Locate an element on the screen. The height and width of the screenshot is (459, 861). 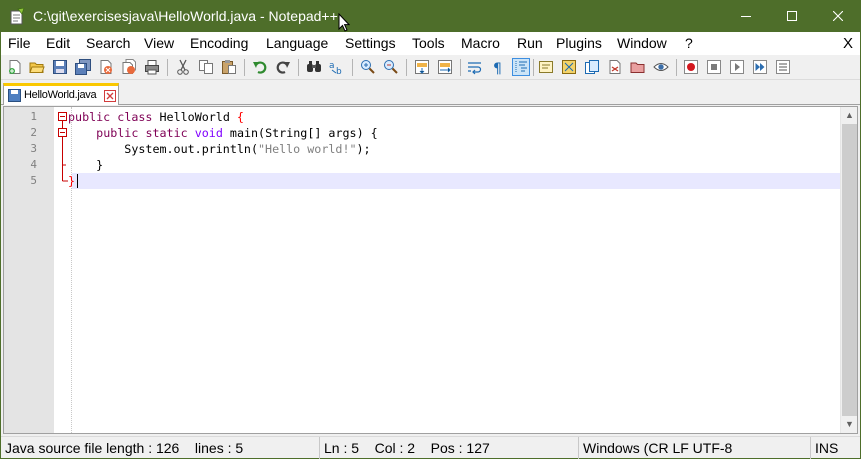
vertical-scrollbar: ▲ ▼ is located at coordinates (848, 270).